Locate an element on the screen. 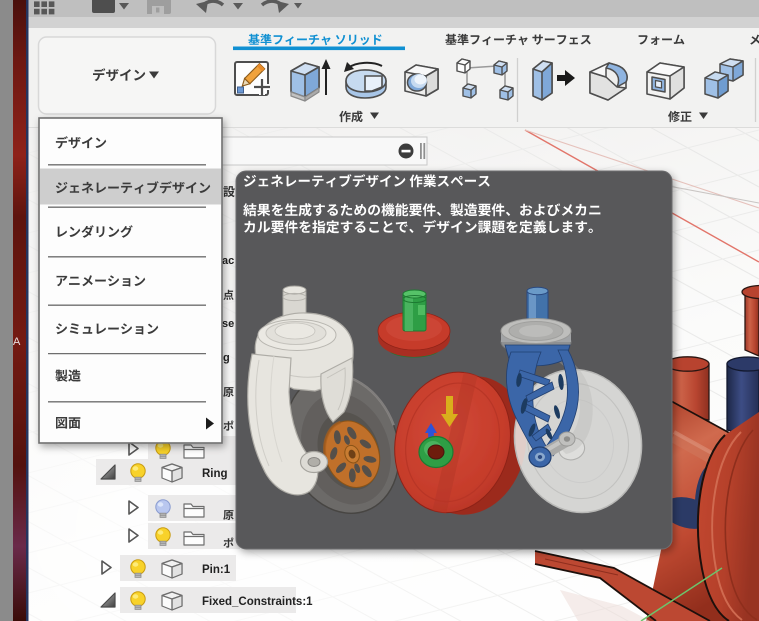 The image size is (759, 621). svg-text: Pin:1 is located at coordinates (216, 570).